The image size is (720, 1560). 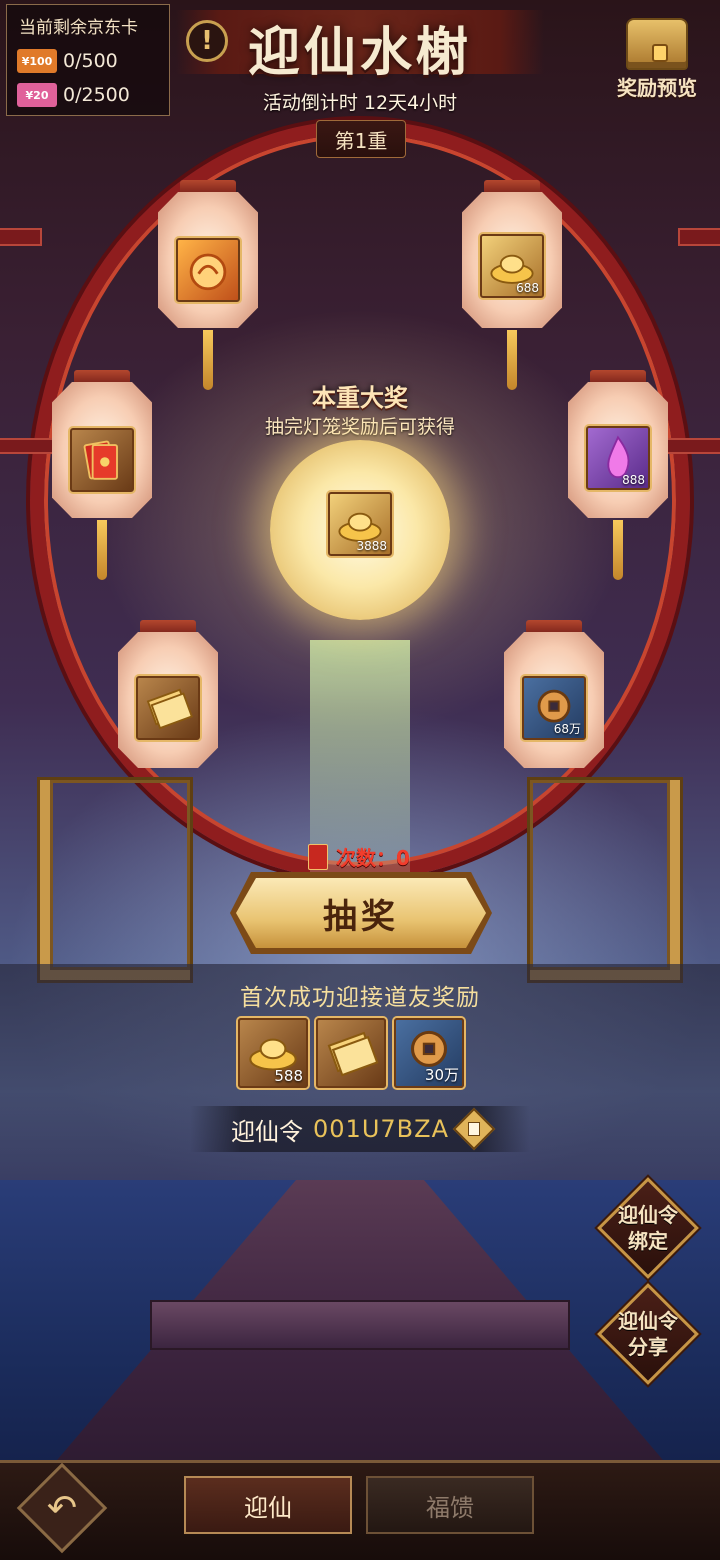 I want to click on tab-fukui: 福馈, so click(x=450, y=1505).